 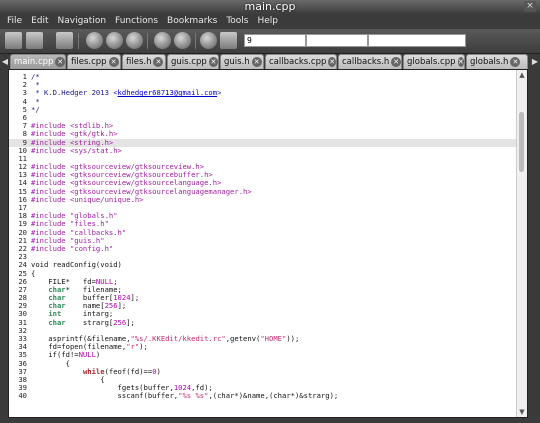 What do you see at coordinates (521, 142) in the screenshot?
I see `scrollbar-thumb` at bounding box center [521, 142].